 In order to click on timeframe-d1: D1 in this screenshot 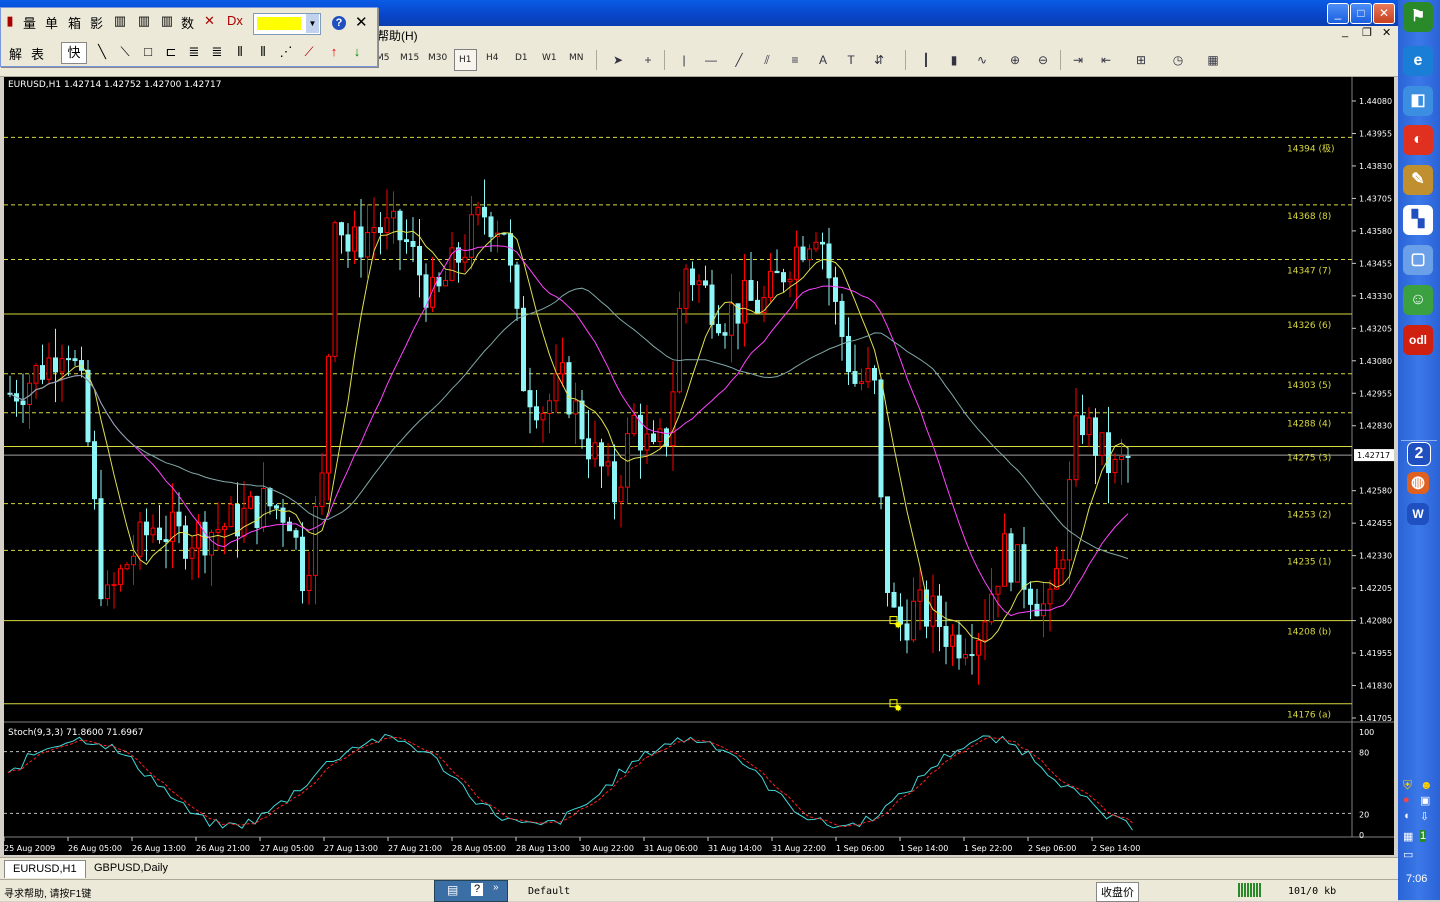, I will do `click(521, 58)`.